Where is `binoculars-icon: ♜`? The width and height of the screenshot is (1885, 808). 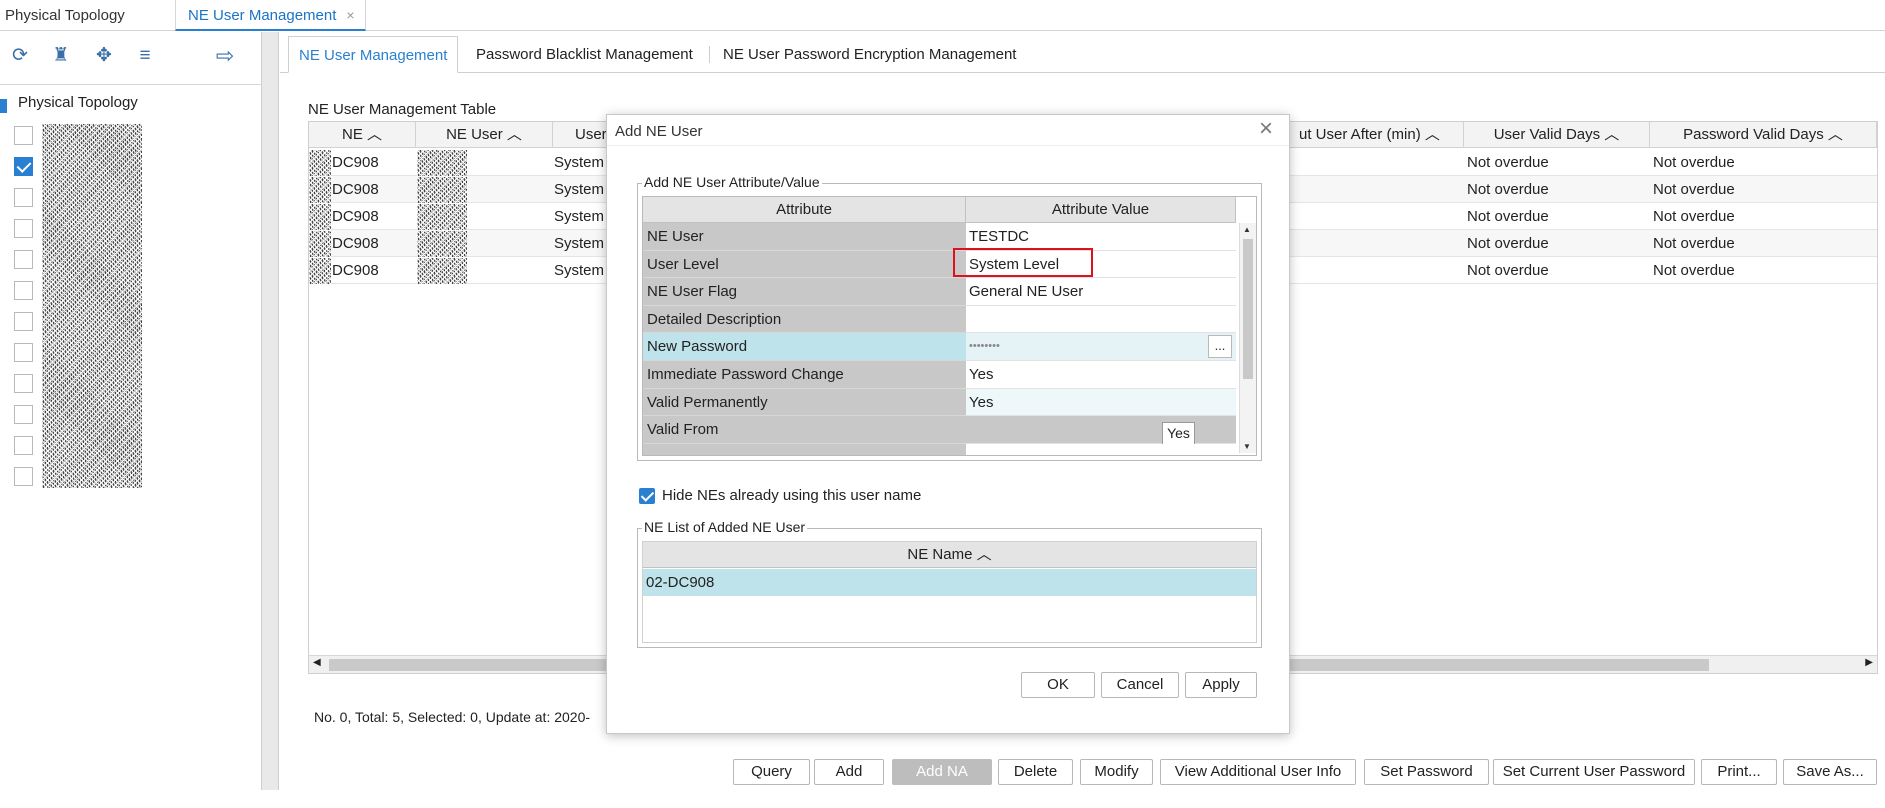 binoculars-icon: ♜ is located at coordinates (61, 56).